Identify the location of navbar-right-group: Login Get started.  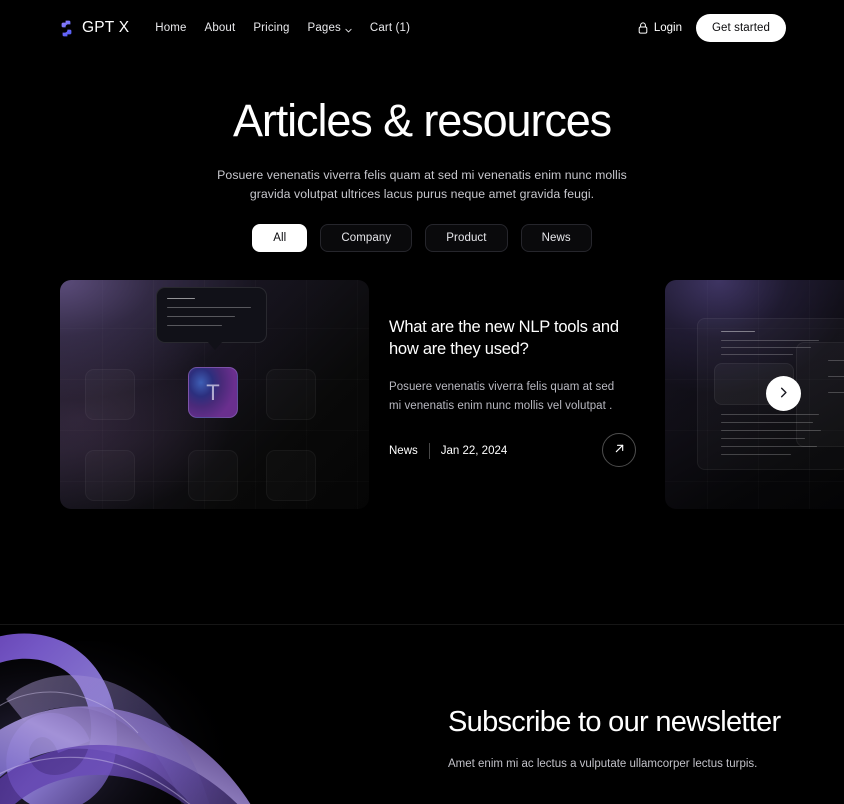
(712, 28).